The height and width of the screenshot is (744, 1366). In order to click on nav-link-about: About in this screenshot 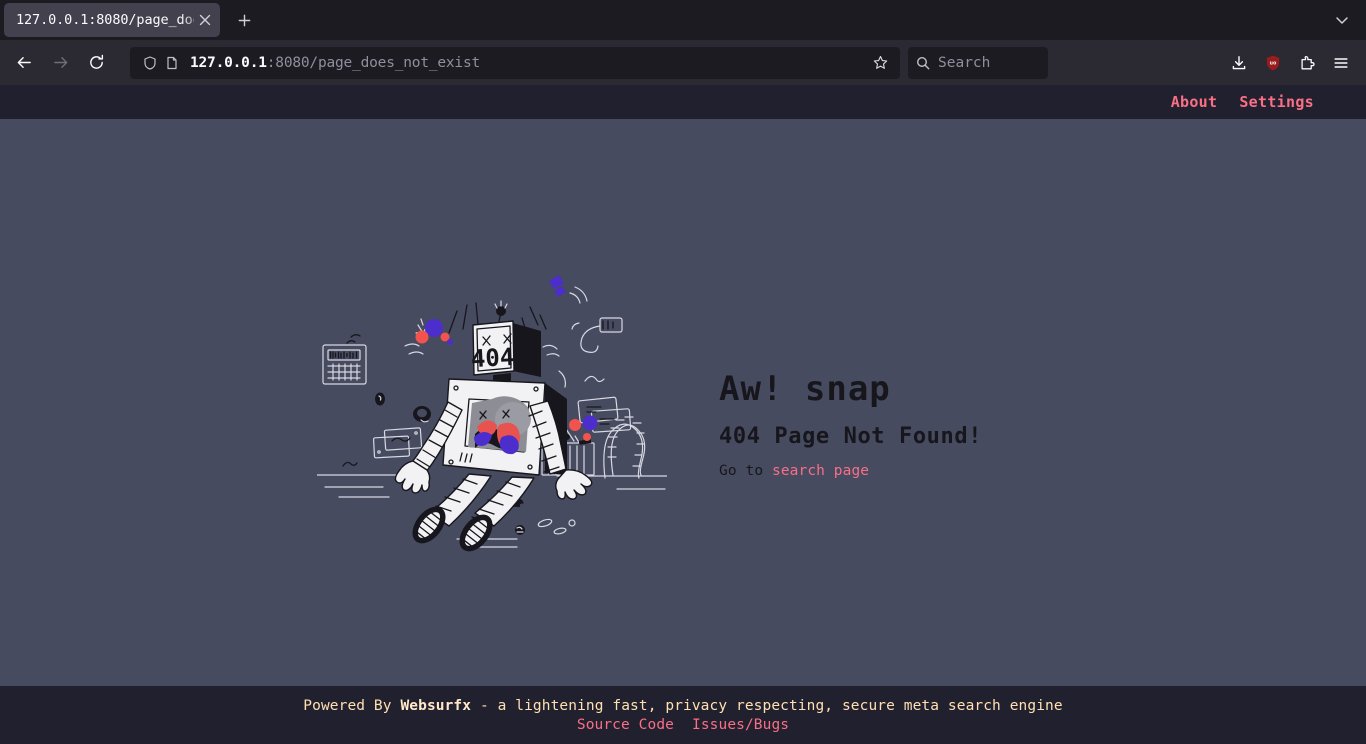, I will do `click(1194, 102)`.